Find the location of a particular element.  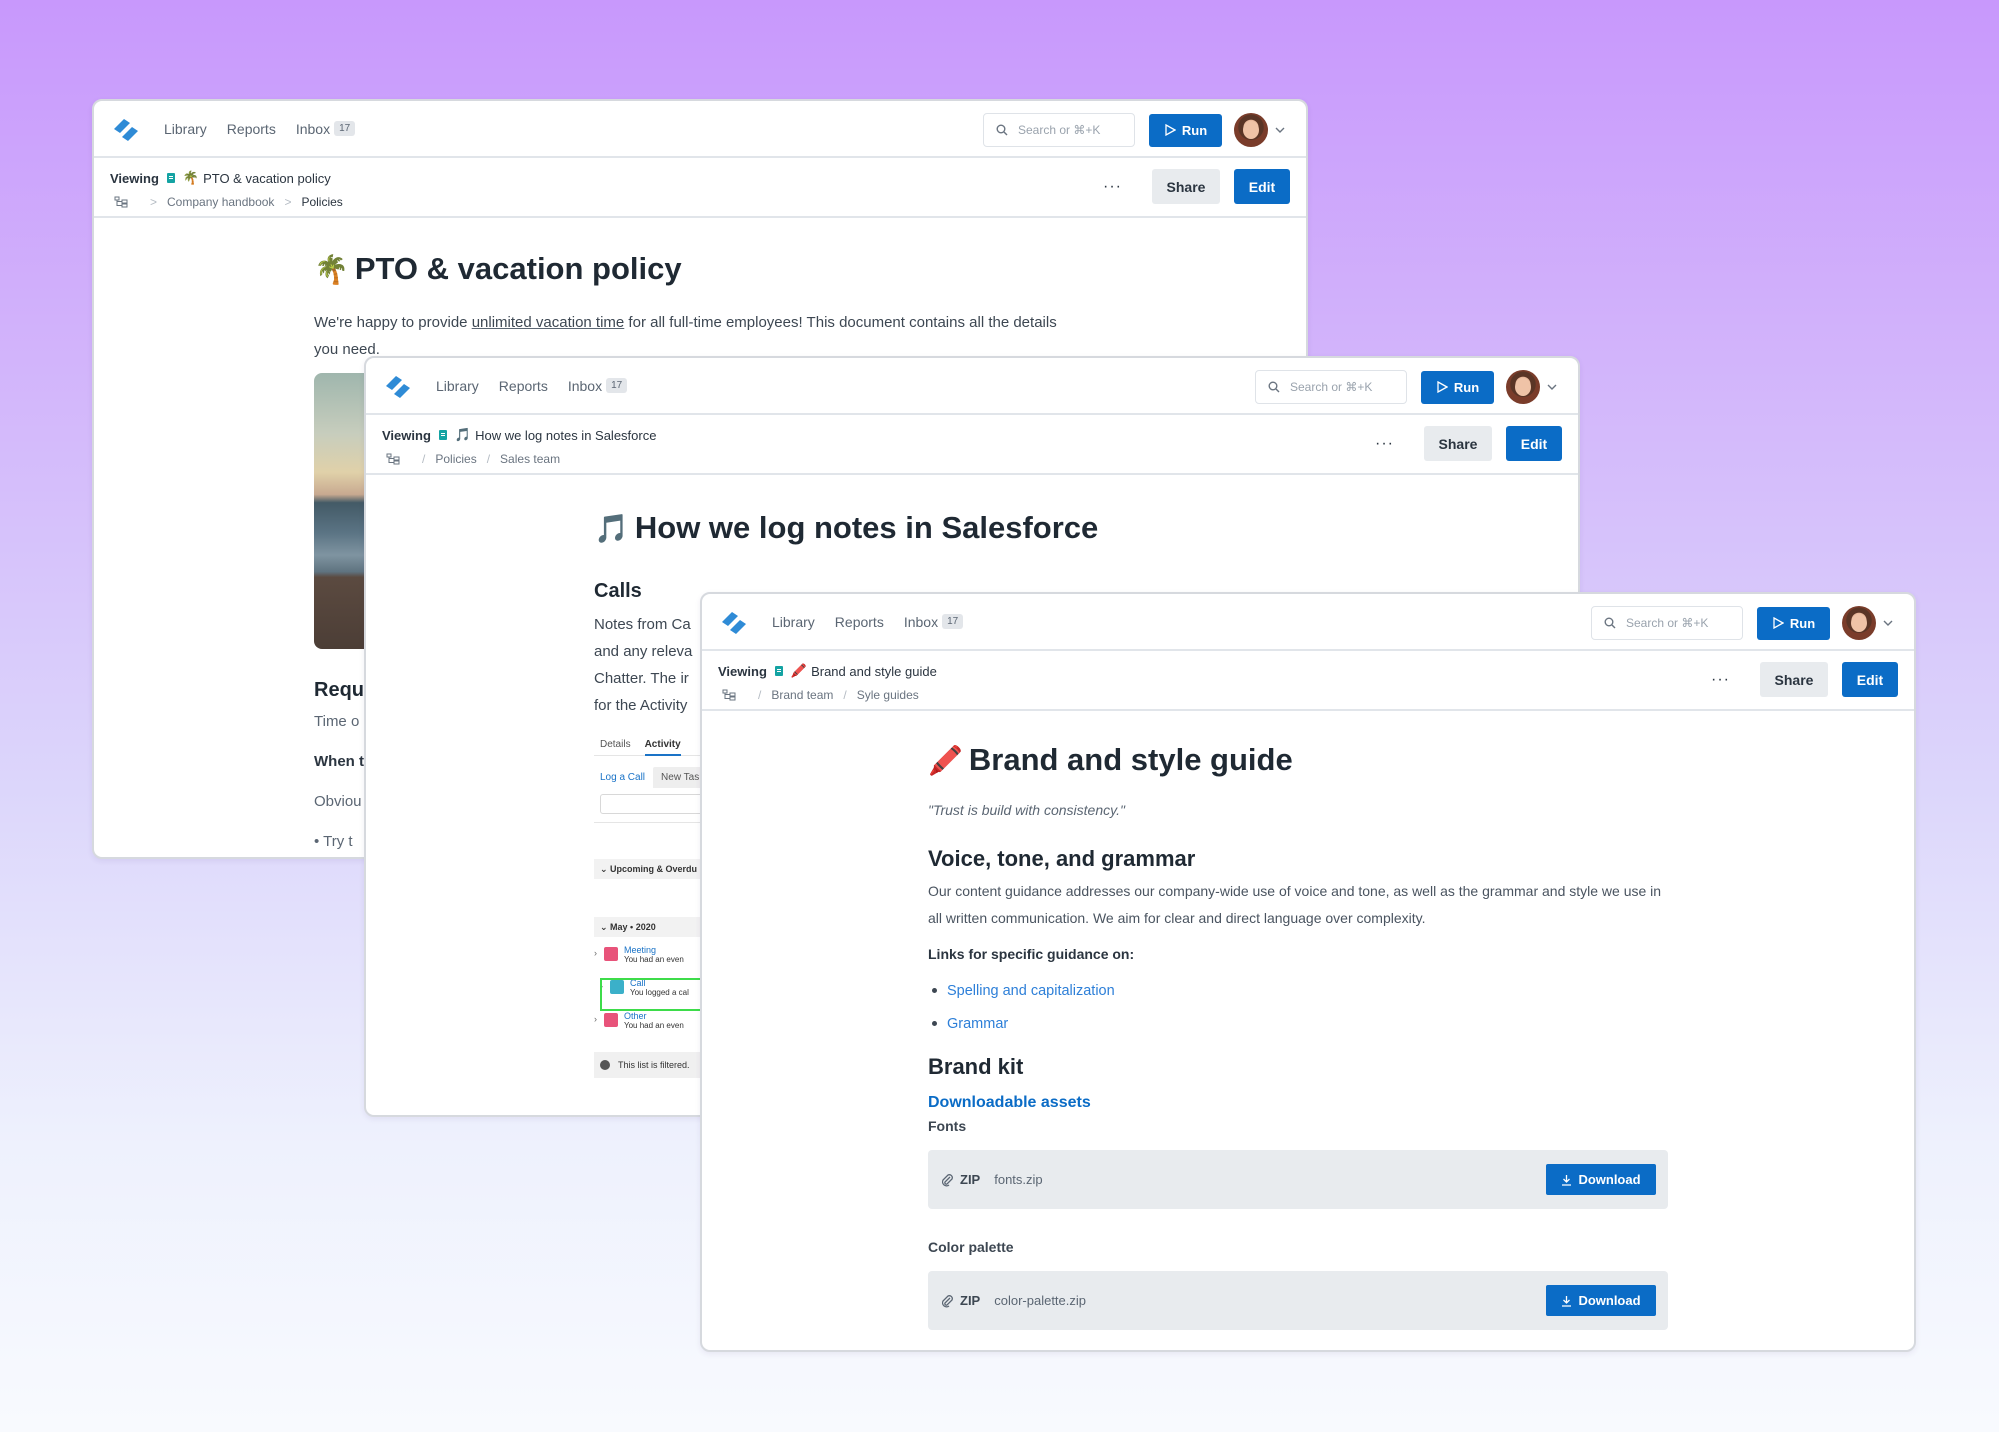

sf-timeline-item: › Other You had an even is located at coordinates (654, 1027).